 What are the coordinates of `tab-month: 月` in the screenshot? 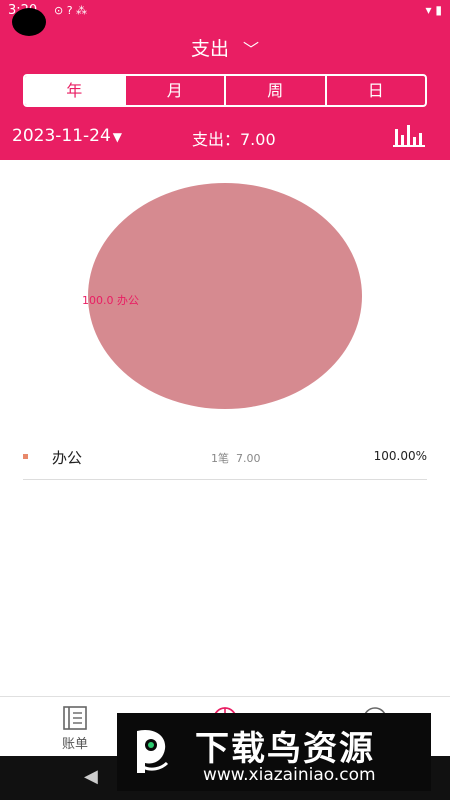 It's located at (174, 90).